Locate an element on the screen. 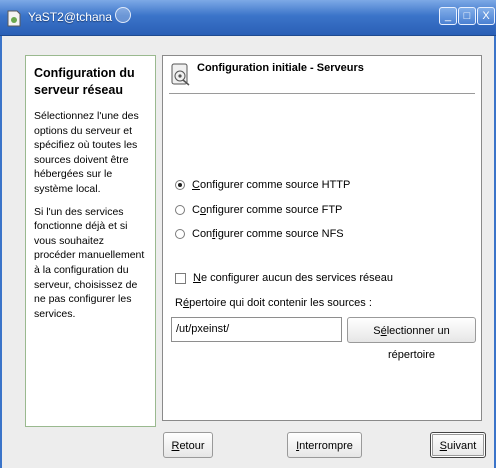  back-button: Retour is located at coordinates (188, 445).